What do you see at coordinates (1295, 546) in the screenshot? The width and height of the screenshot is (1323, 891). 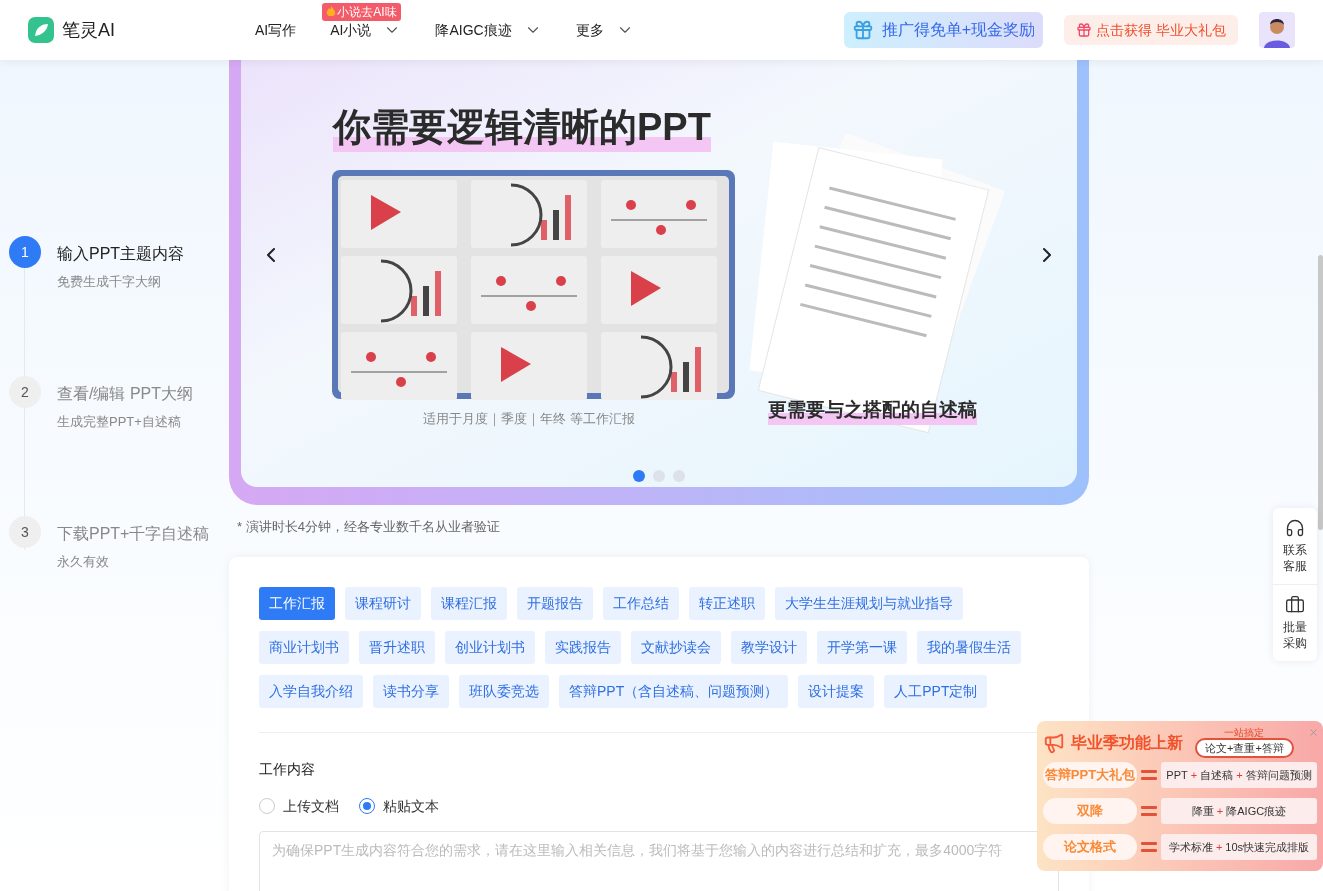 I see `side-tool-button: 联系客服` at bounding box center [1295, 546].